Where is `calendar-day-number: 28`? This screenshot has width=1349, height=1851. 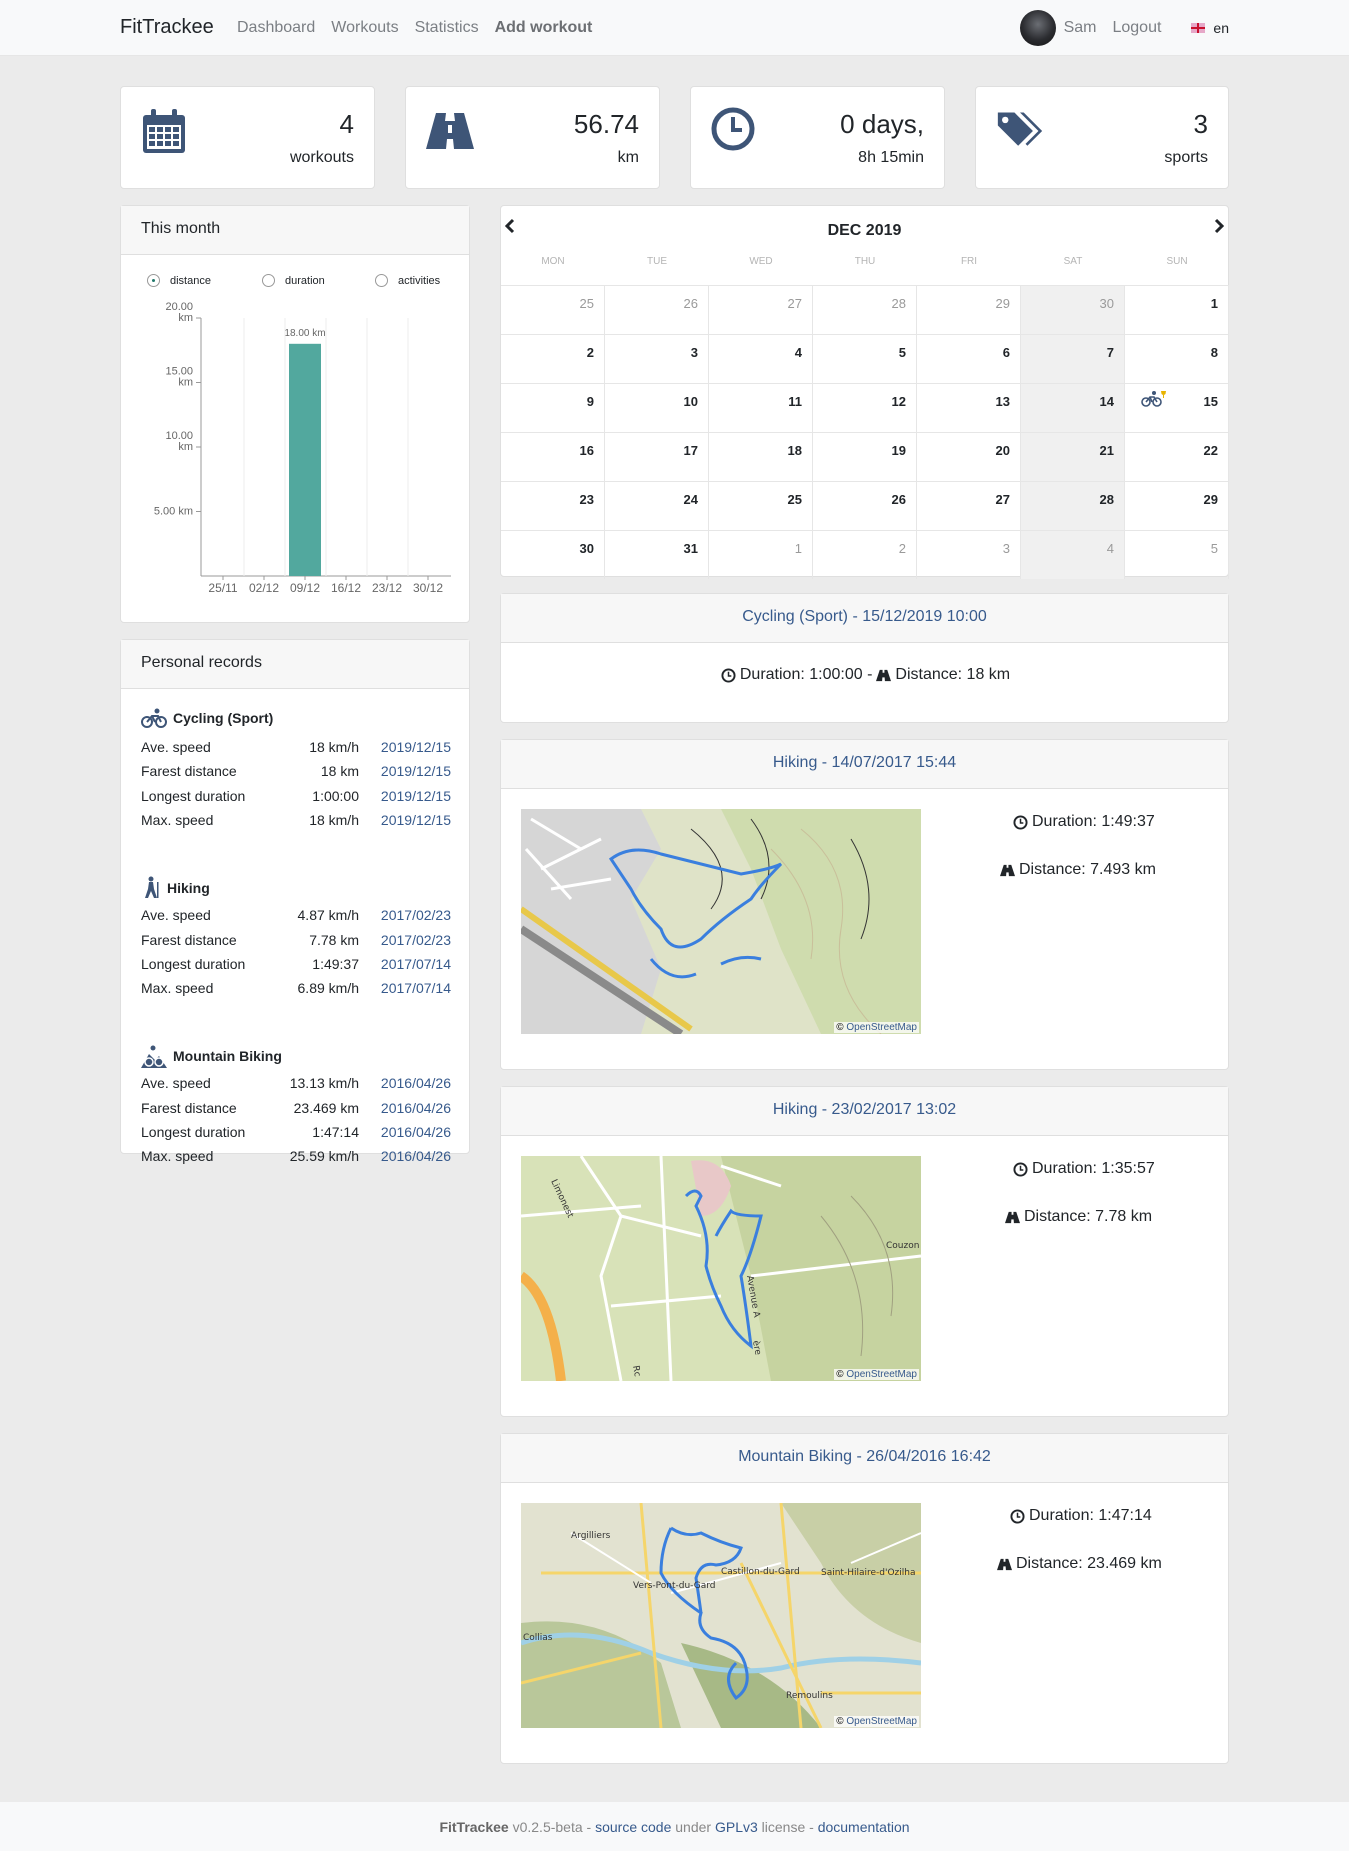 calendar-day-number: 28 is located at coordinates (898, 303).